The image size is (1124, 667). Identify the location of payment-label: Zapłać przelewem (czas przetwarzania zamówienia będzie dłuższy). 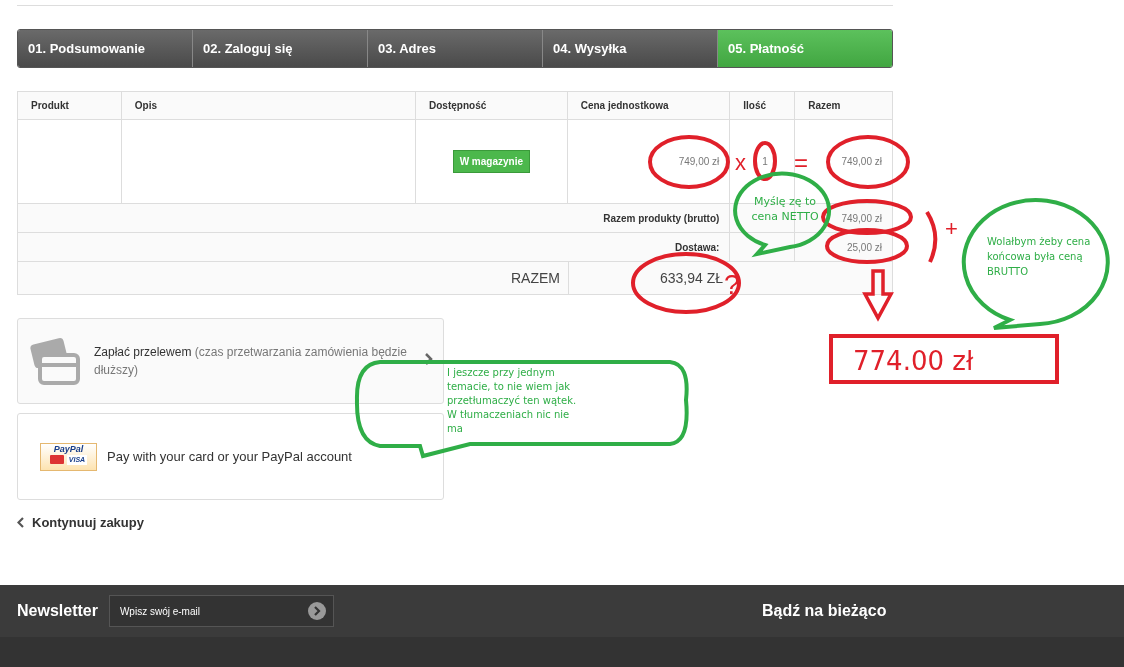
(251, 361).